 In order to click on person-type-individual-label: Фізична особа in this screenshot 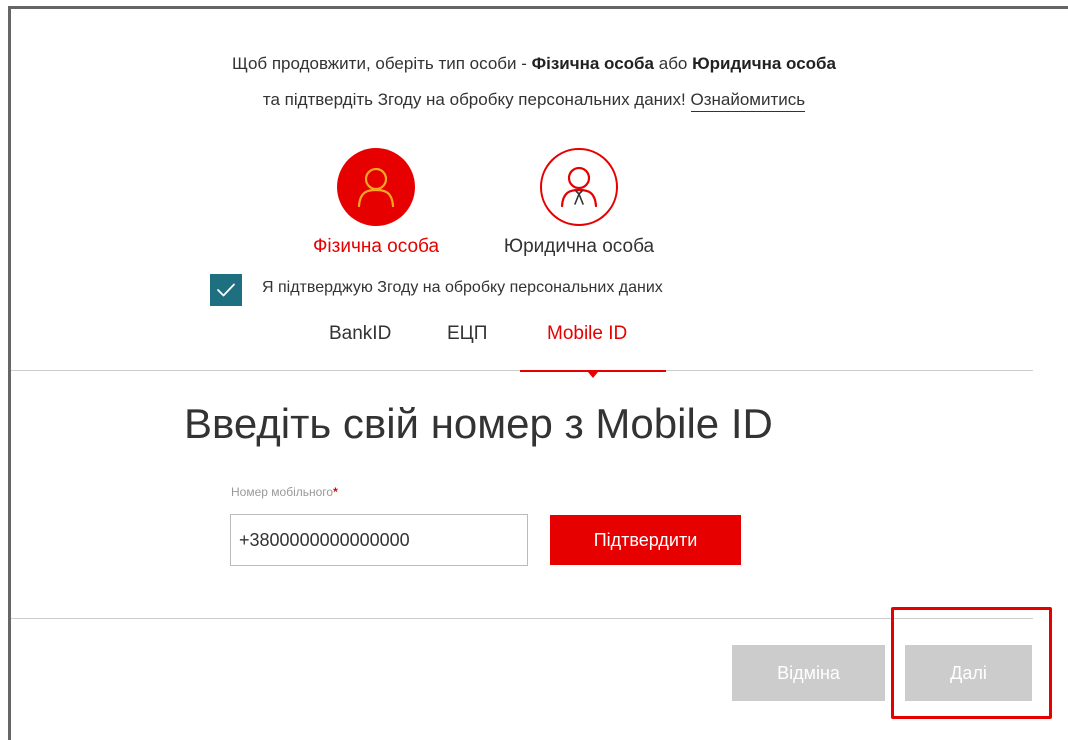, I will do `click(376, 246)`.